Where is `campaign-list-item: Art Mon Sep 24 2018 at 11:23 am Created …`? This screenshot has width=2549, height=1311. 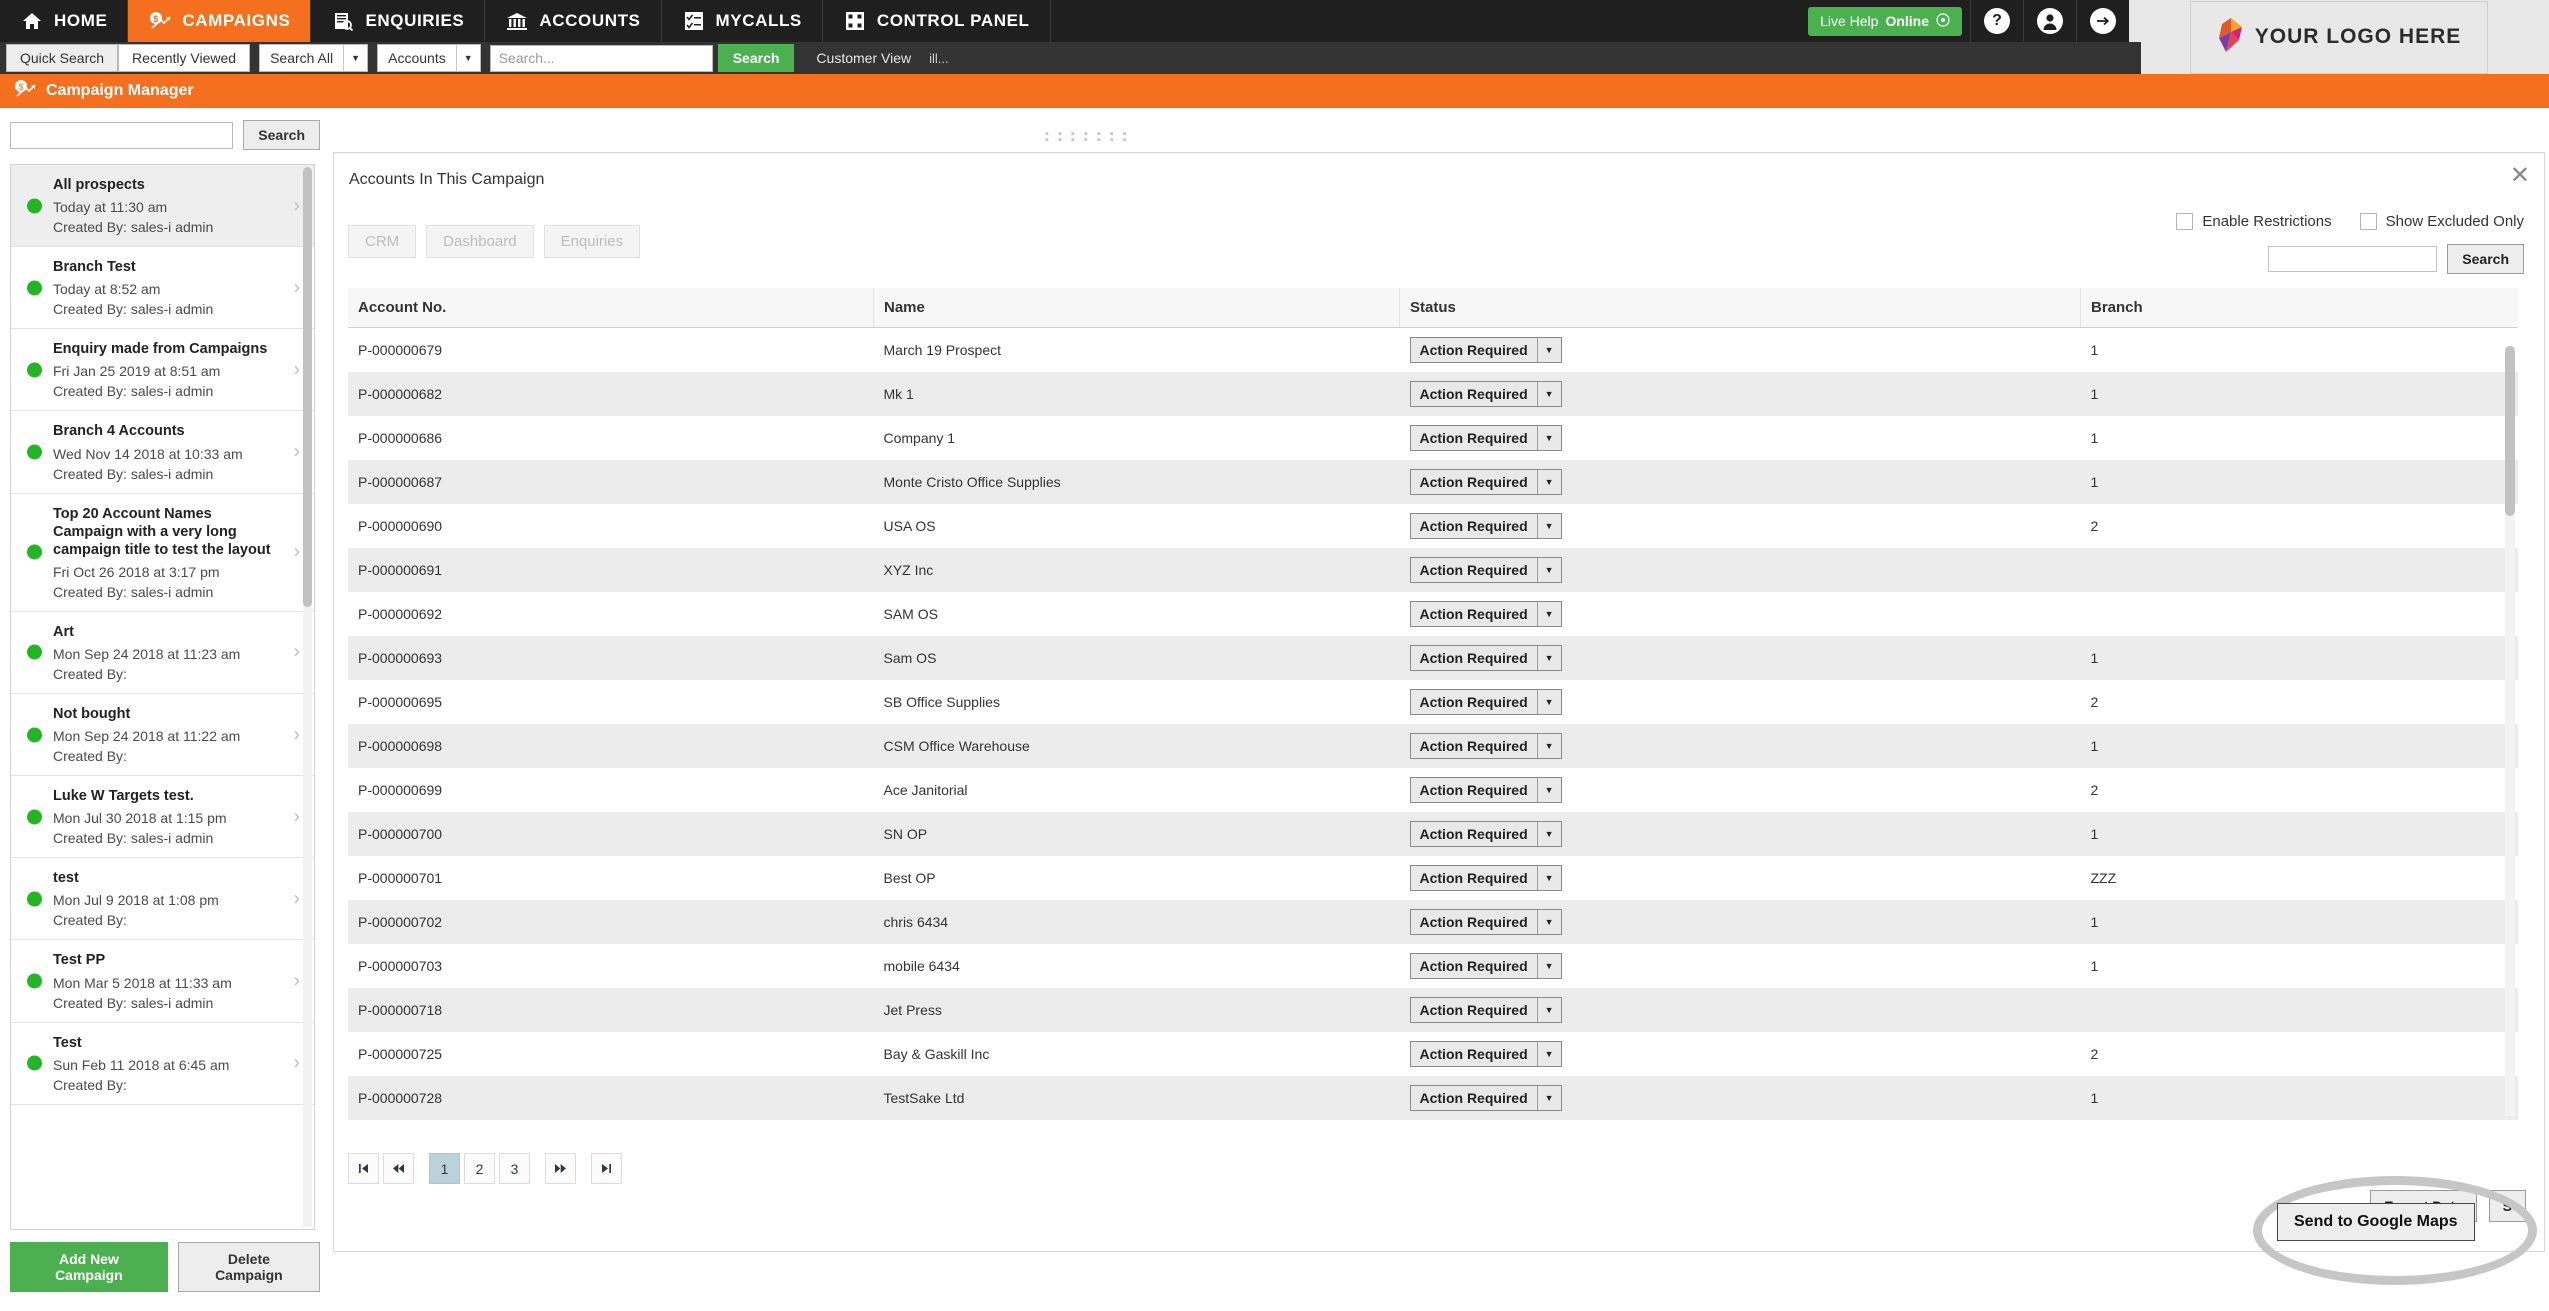 campaign-list-item: Art Mon Sep 24 2018 at 11:23 am Created … is located at coordinates (162, 653).